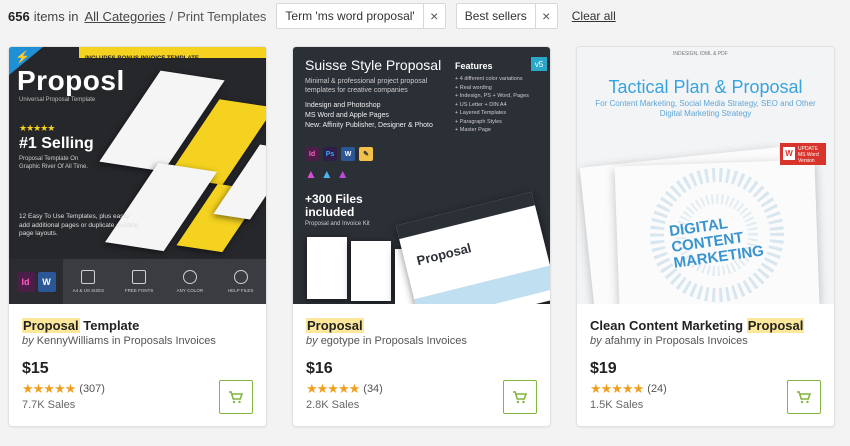  Describe the element at coordinates (342, 174) in the screenshot. I see `affinity-photo-icon: ▲` at that location.